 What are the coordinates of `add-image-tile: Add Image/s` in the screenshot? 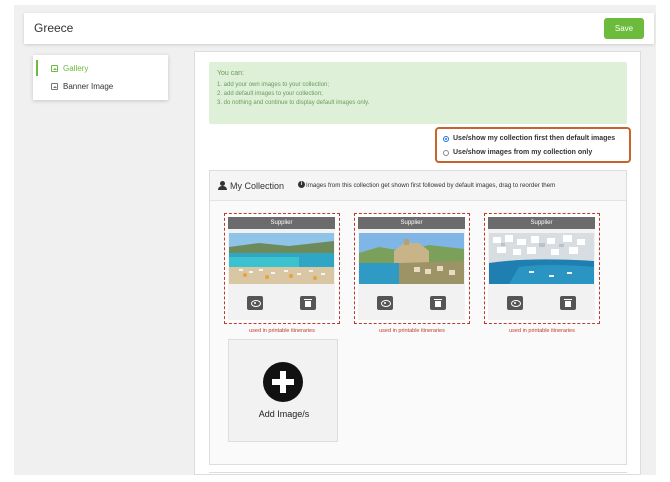 It's located at (283, 390).